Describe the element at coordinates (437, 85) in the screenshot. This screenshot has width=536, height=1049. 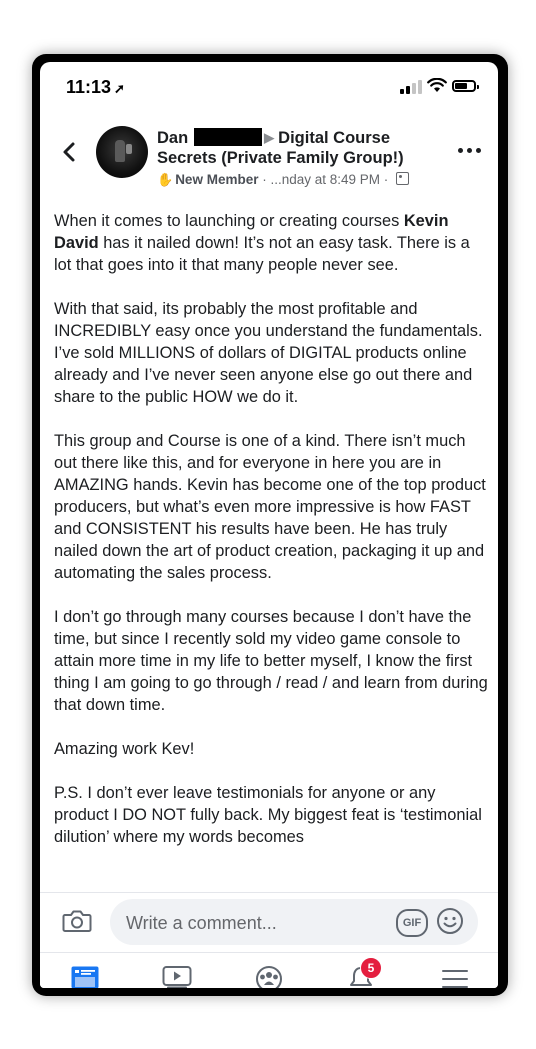
I see `wifi-icon` at that location.